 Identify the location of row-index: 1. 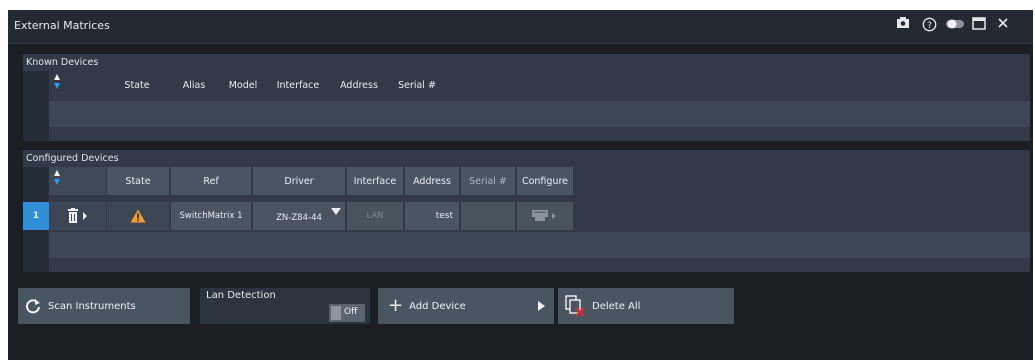
(36, 216).